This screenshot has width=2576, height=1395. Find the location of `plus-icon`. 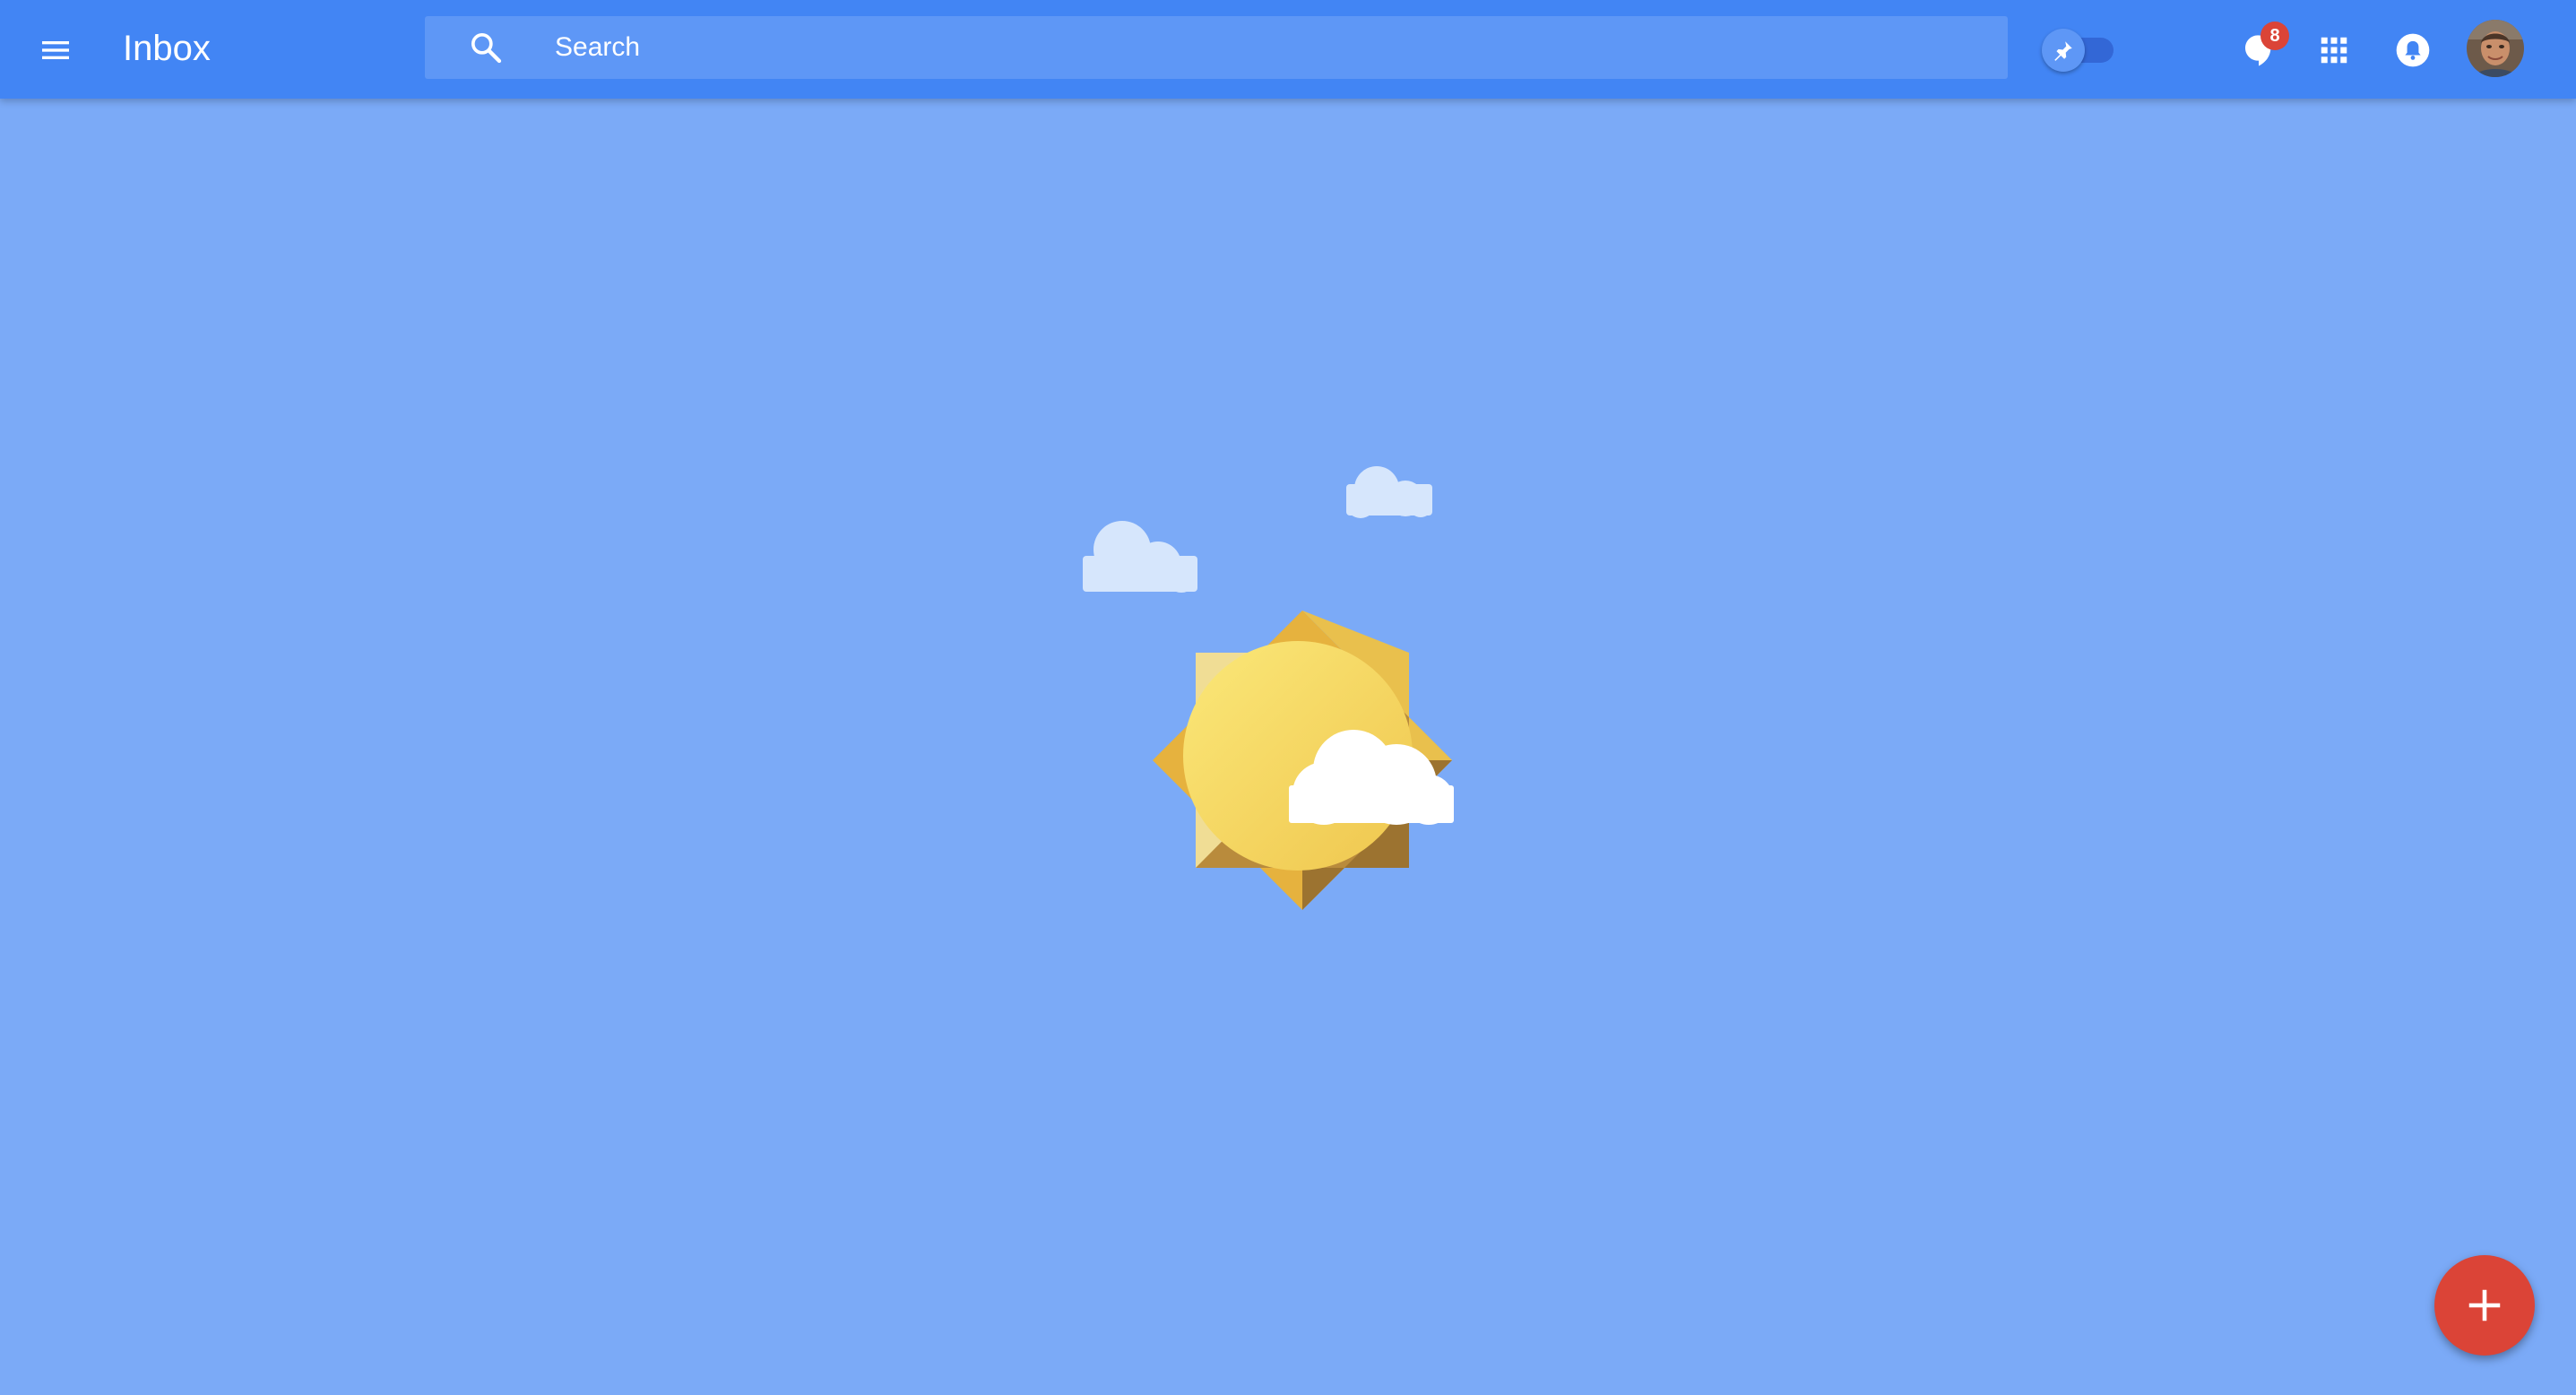

plus-icon is located at coordinates (2484, 1305).